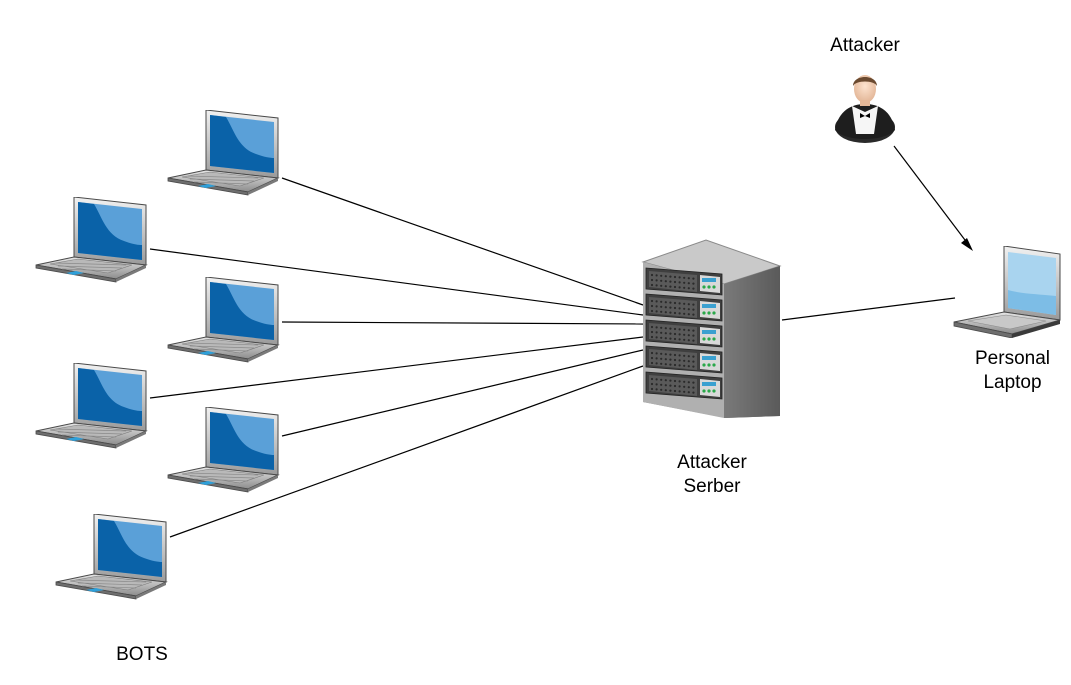 This screenshot has width=1071, height=685. I want to click on link-bot1-server, so click(462, 241).